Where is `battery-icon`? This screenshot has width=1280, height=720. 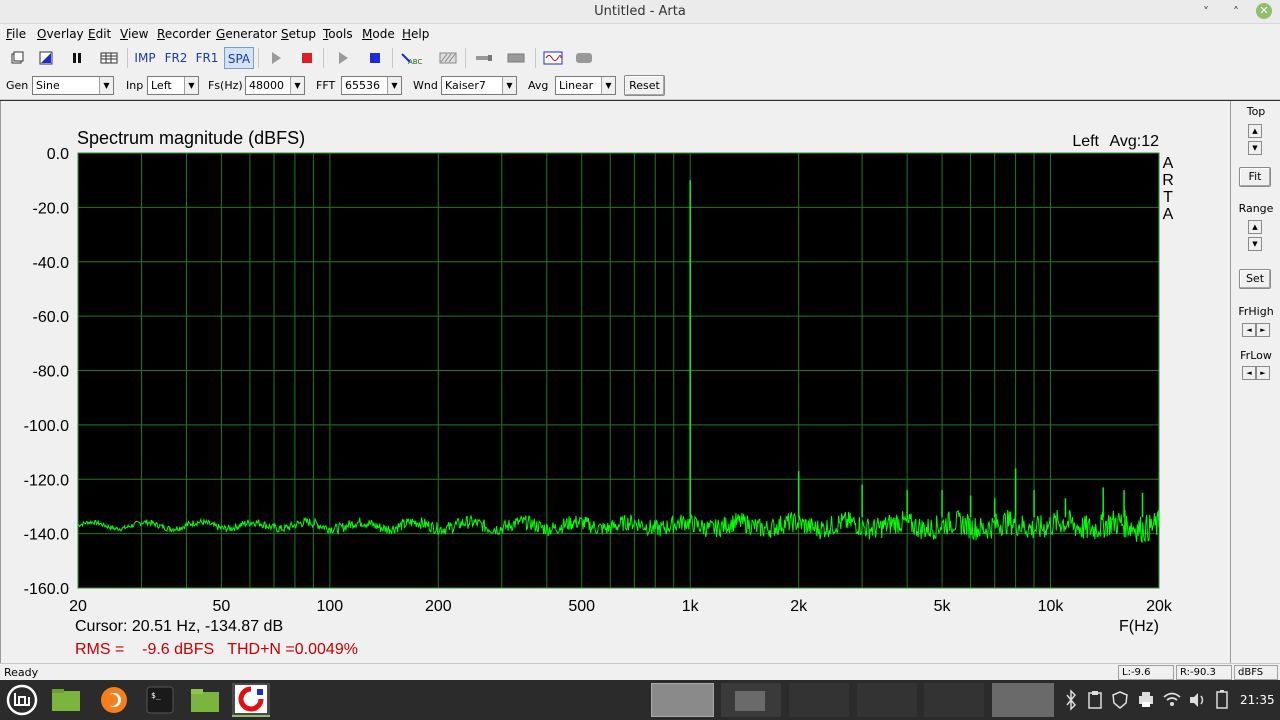
battery-icon is located at coordinates (1222, 699).